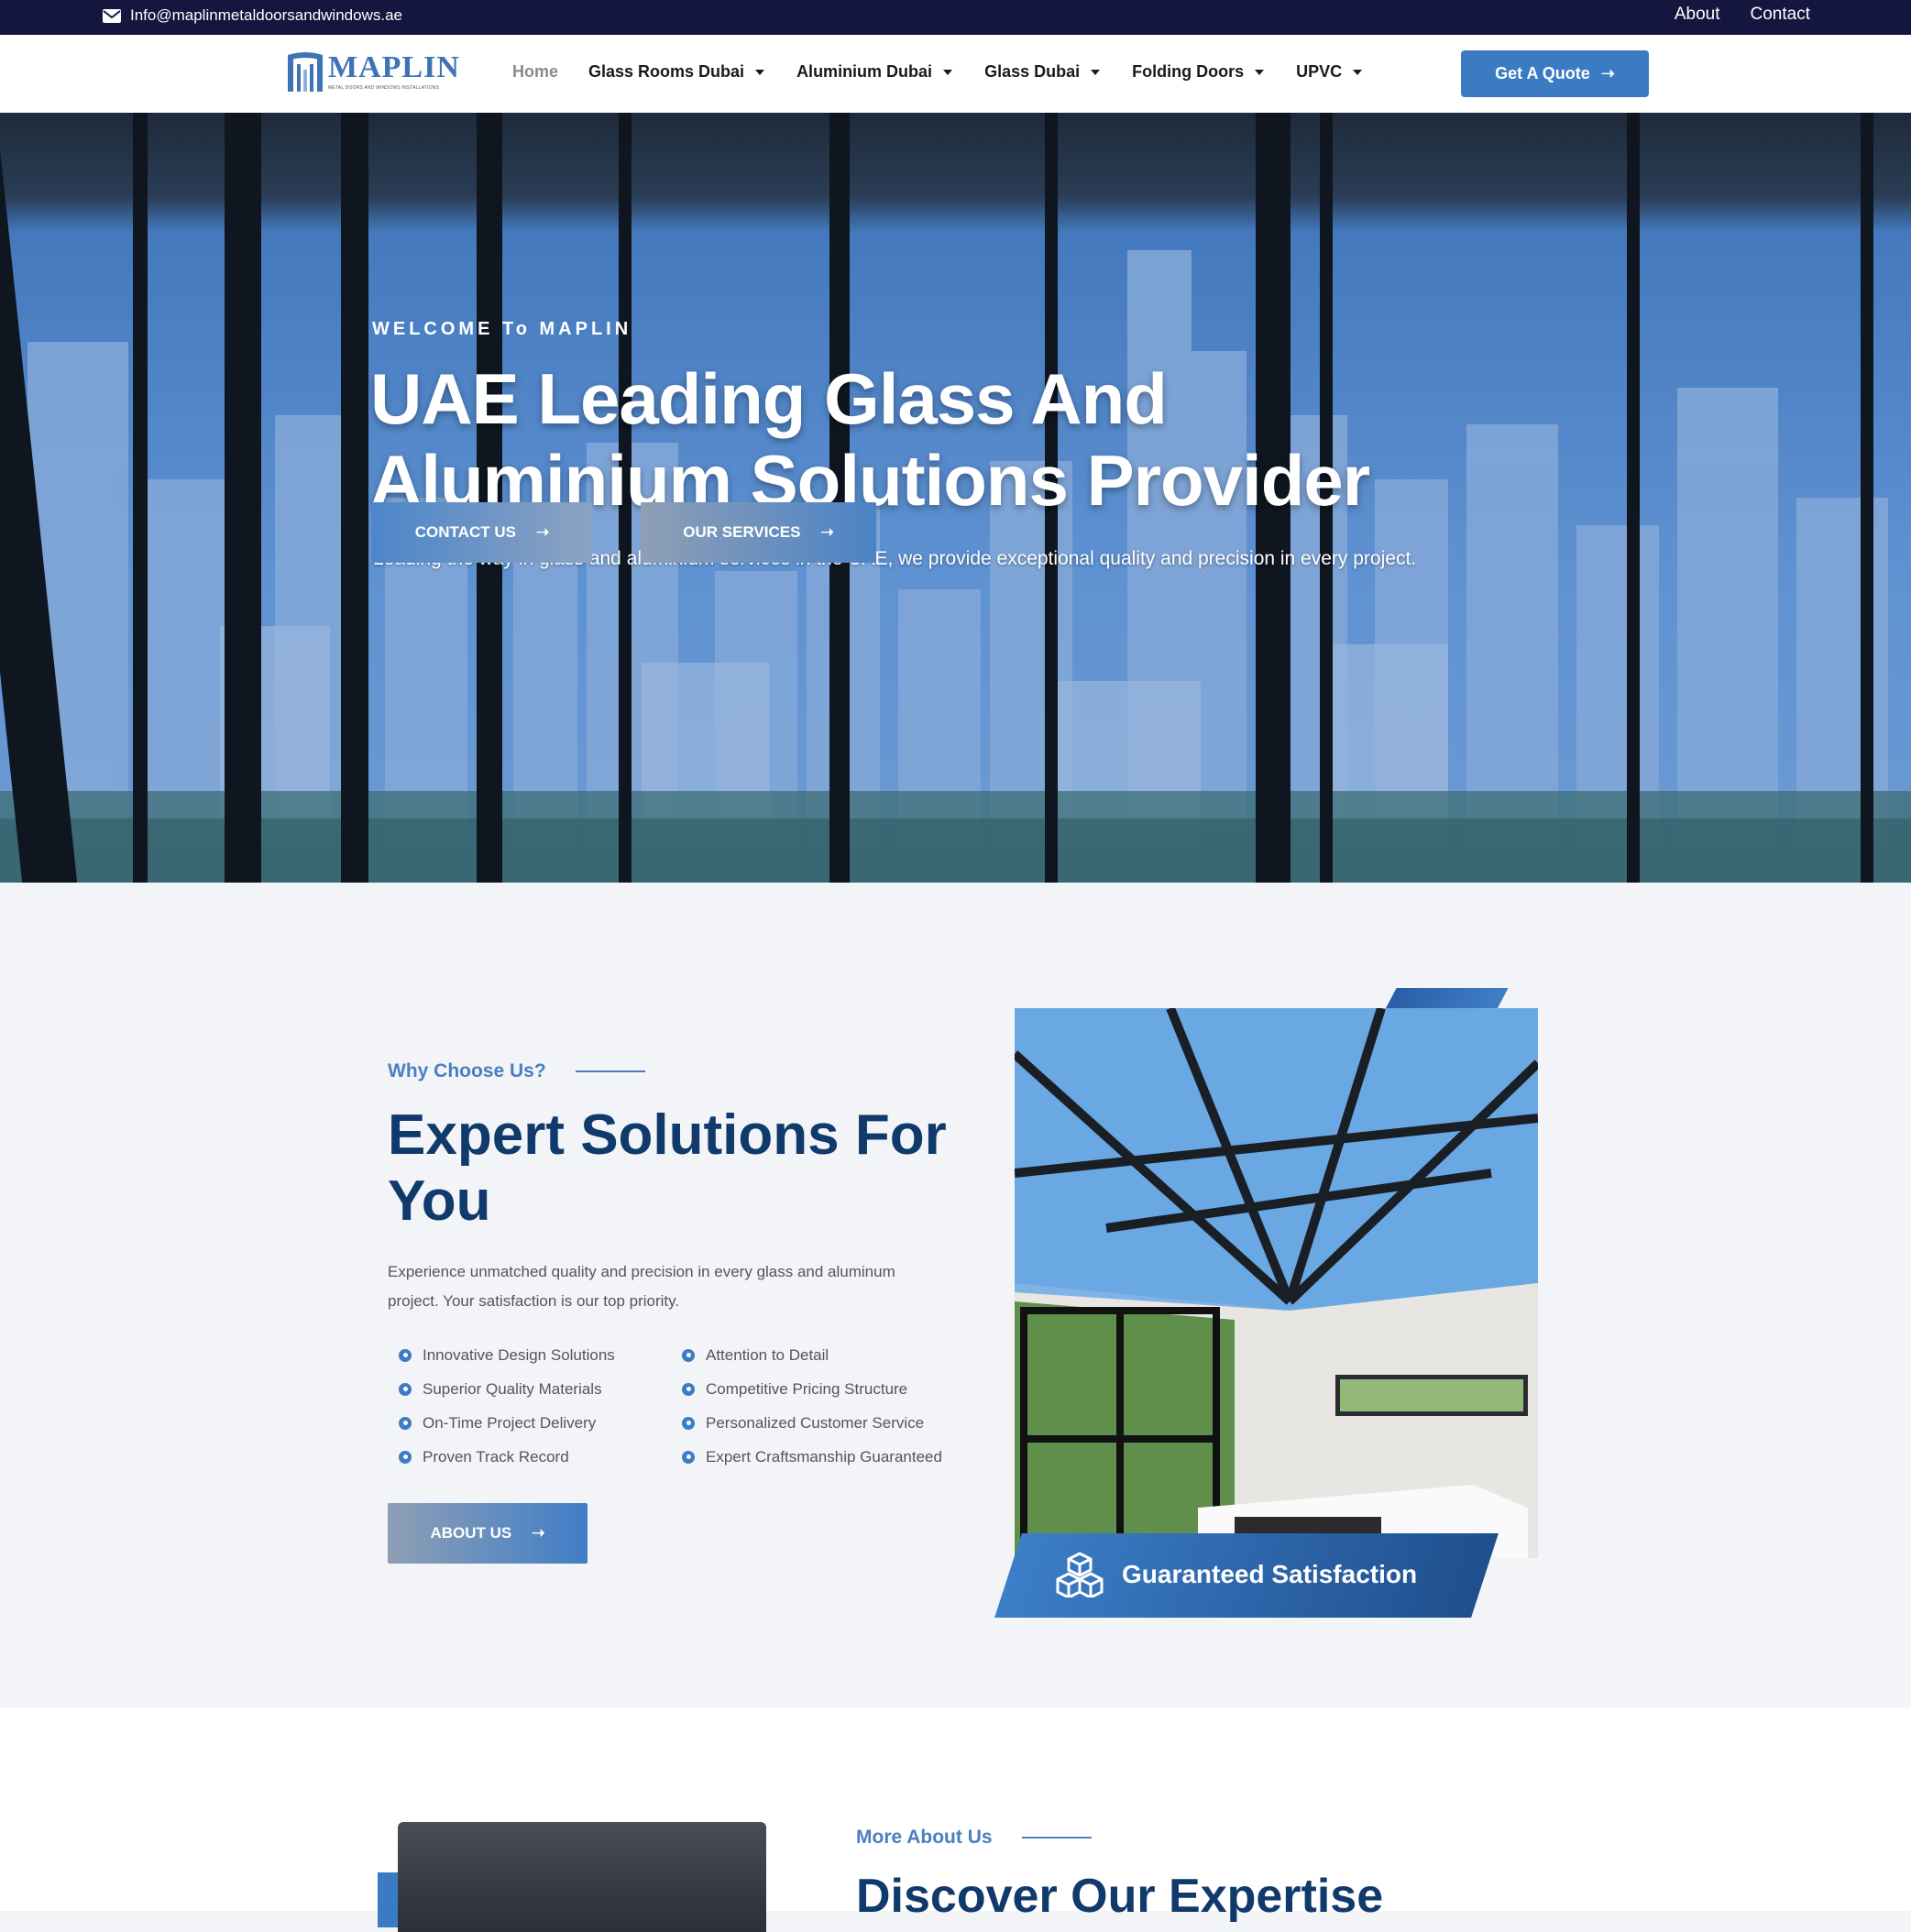  Describe the element at coordinates (955, 172) in the screenshot. I see `hero-ceiling` at that location.